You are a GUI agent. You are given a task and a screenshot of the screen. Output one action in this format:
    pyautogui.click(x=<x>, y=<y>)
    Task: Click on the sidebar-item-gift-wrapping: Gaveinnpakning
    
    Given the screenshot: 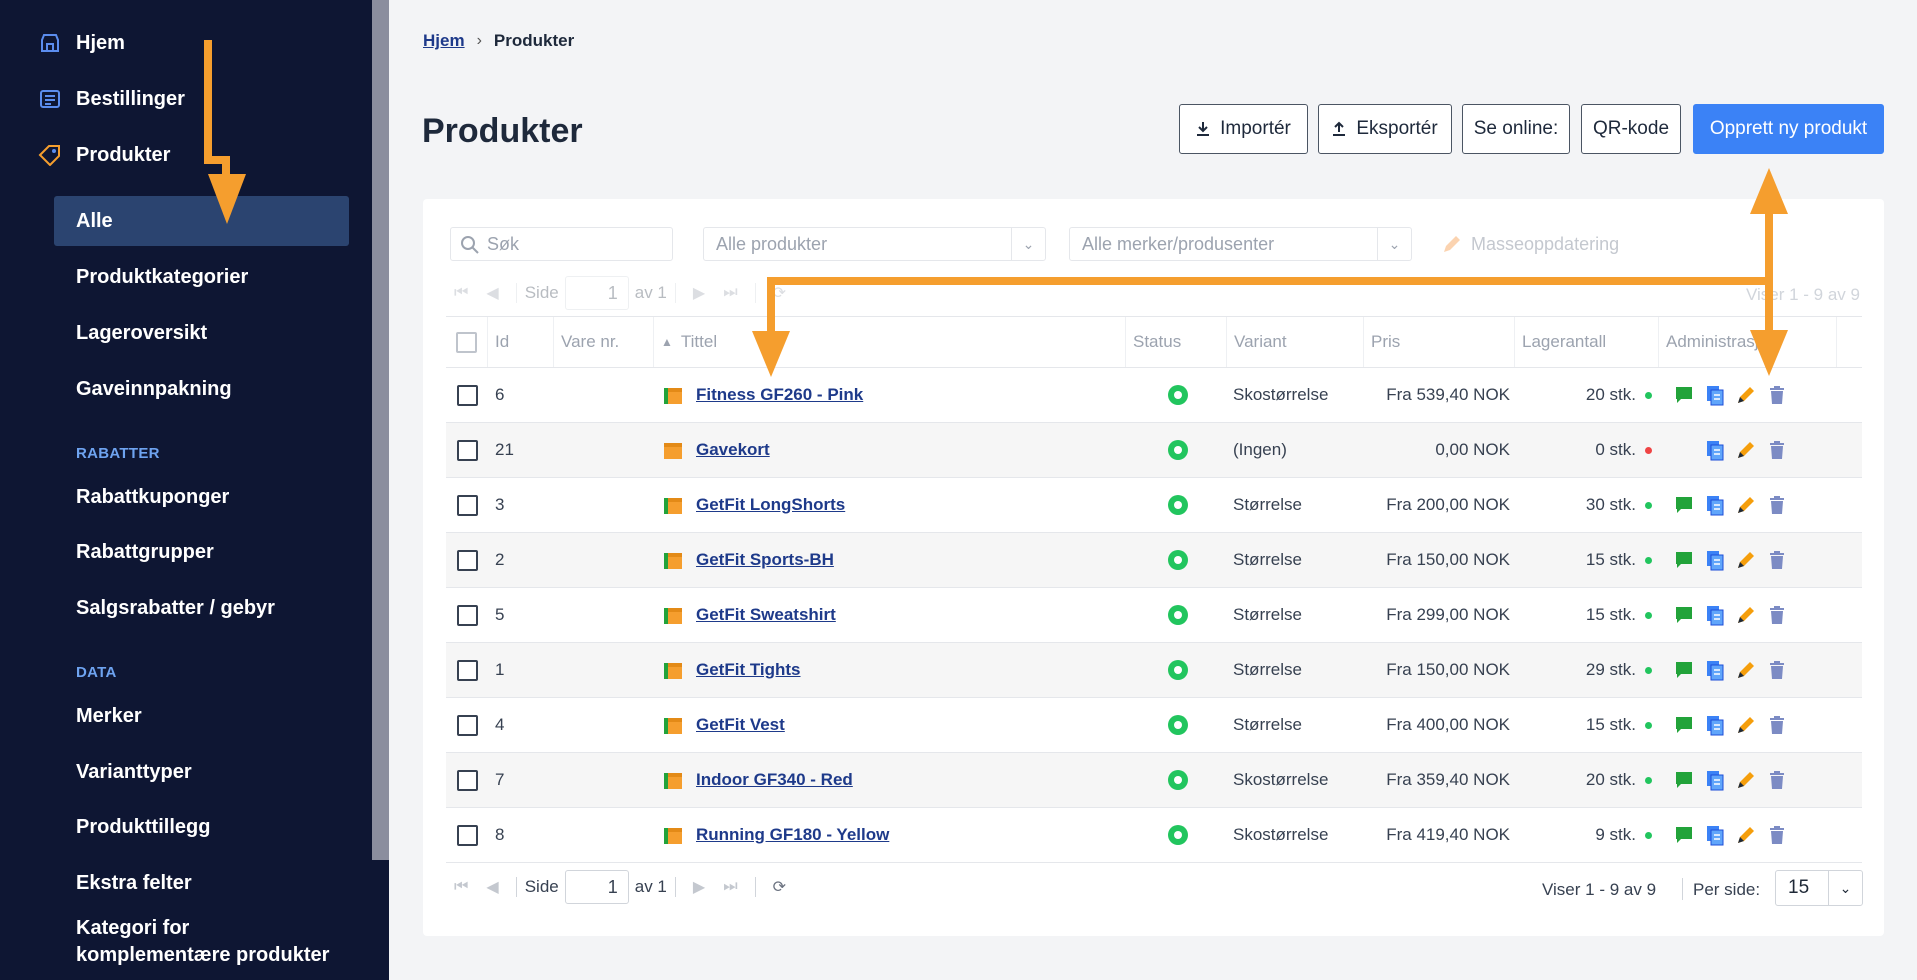 What is the action you would take?
    pyautogui.click(x=154, y=389)
    